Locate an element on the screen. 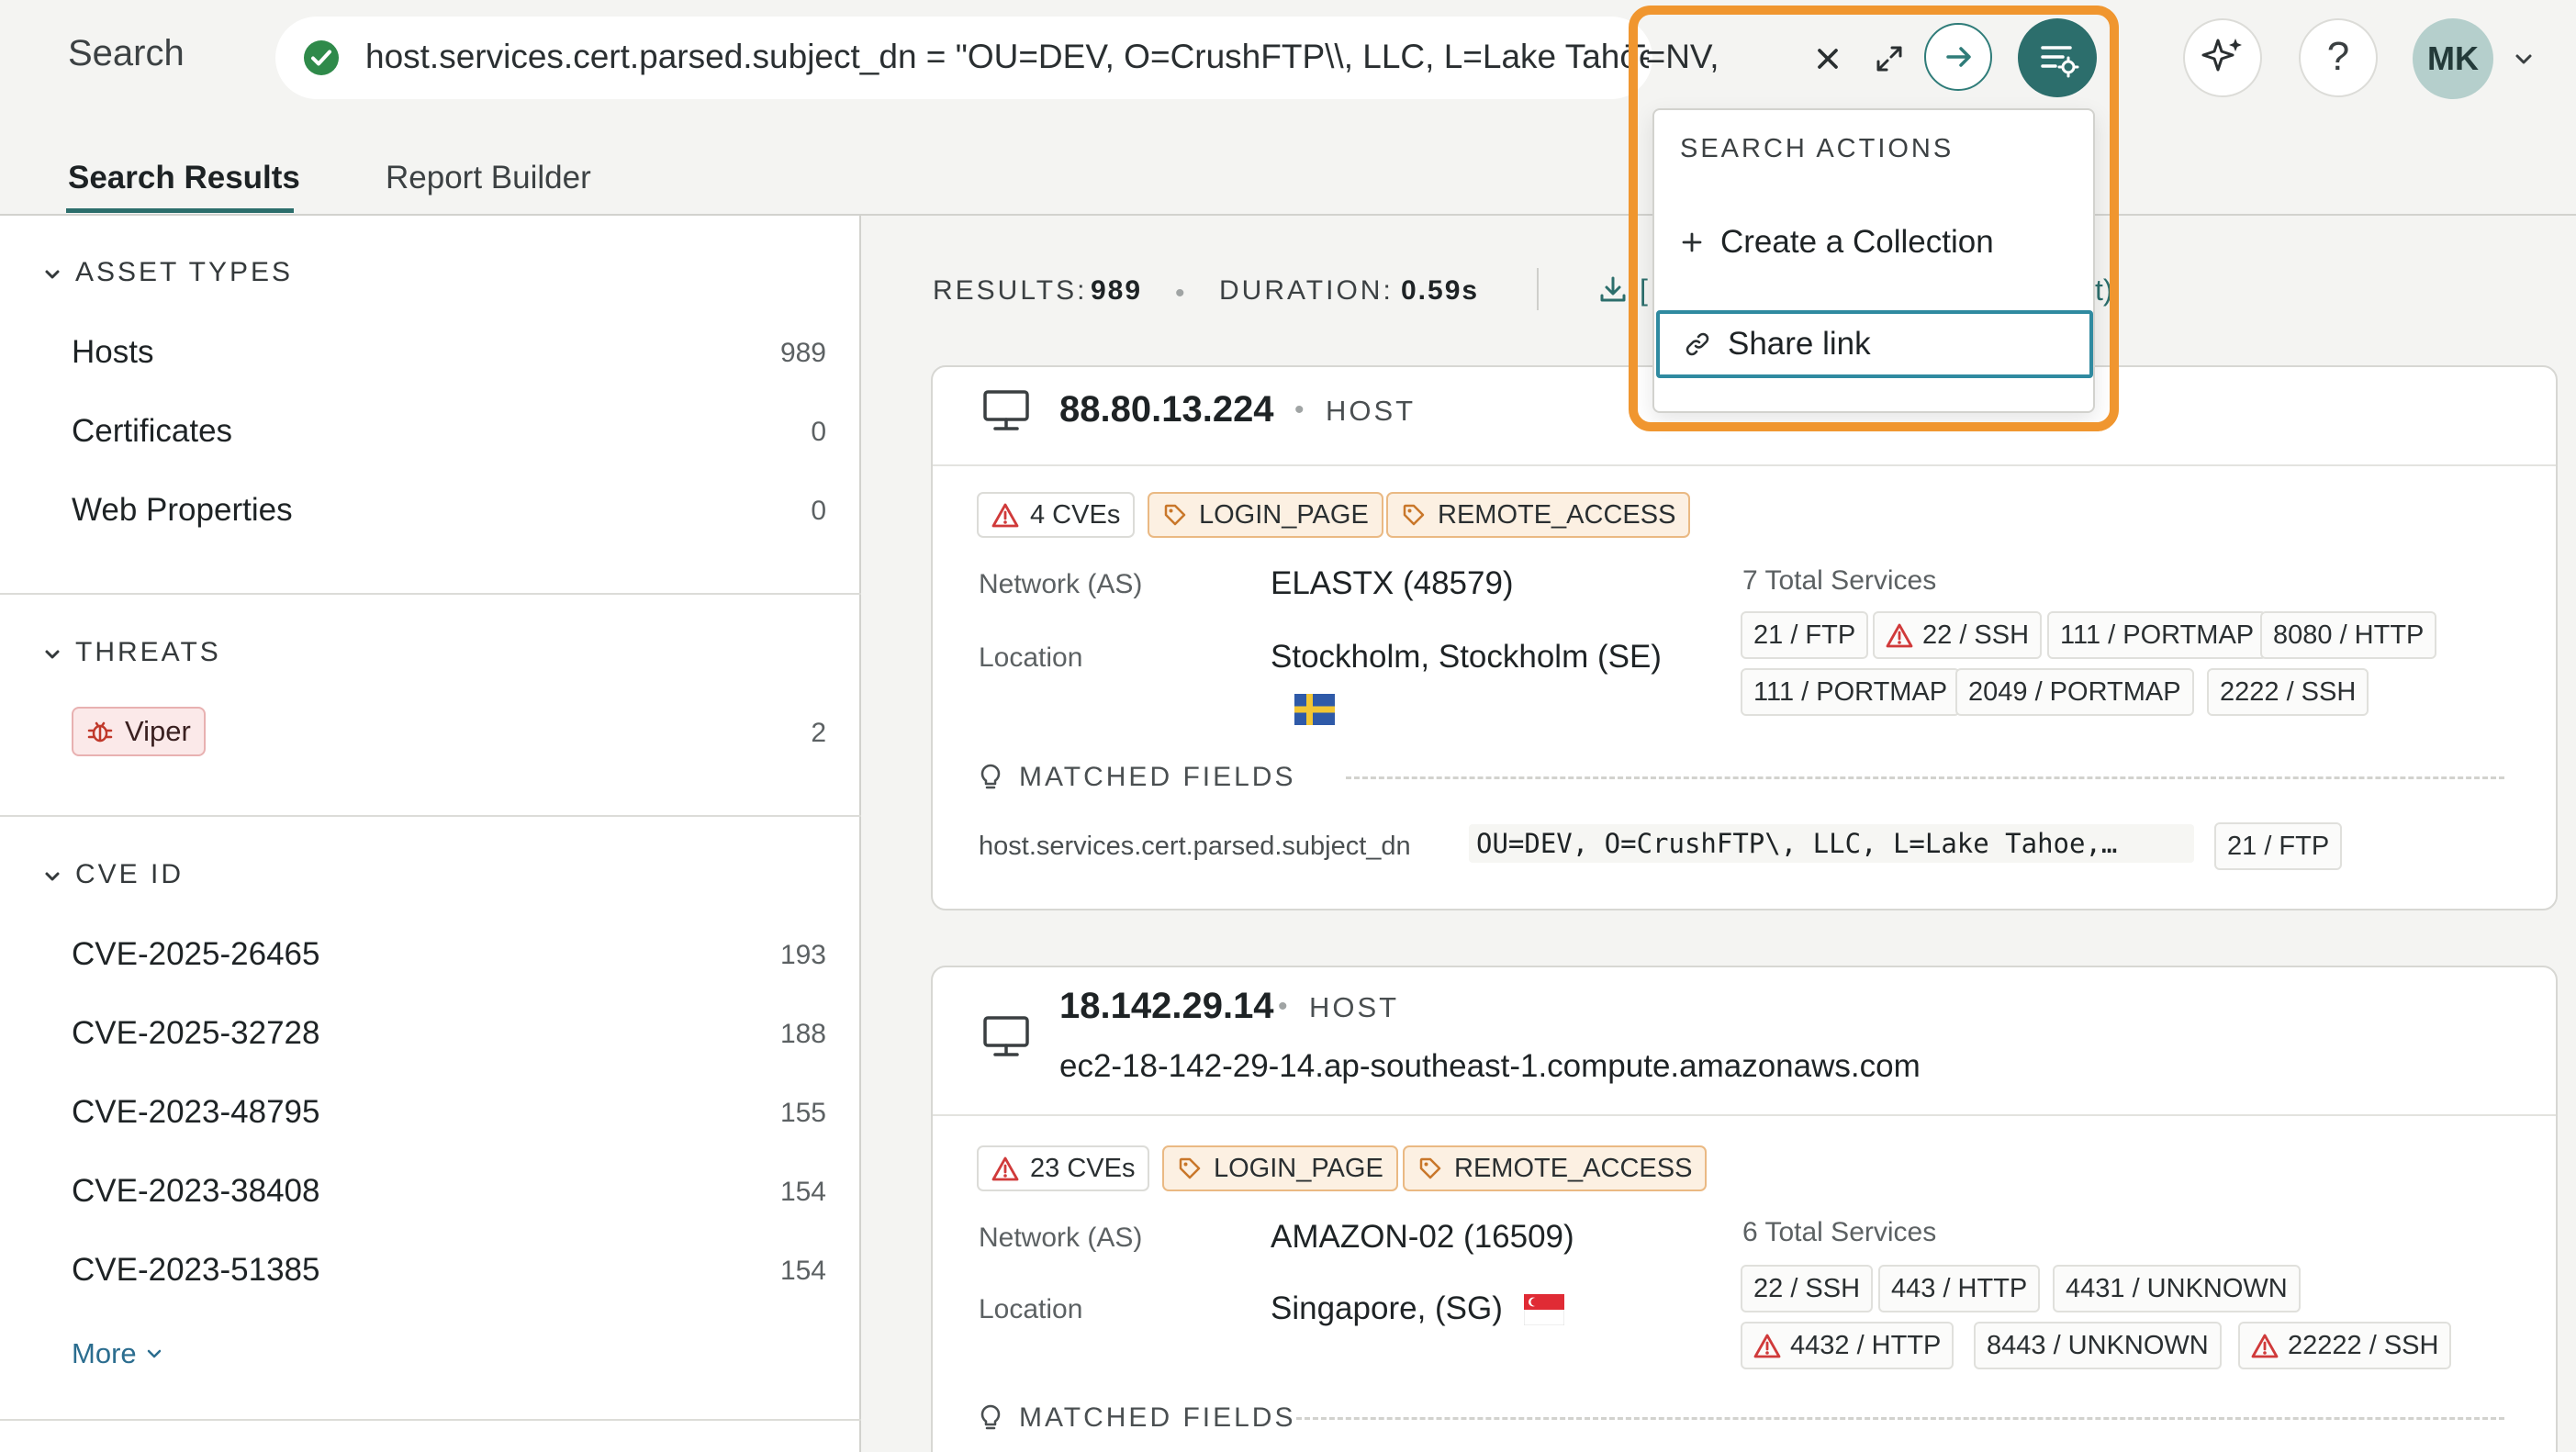 The height and width of the screenshot is (1452, 2576). services-heading: 6 Total Services is located at coordinates (1839, 1232).